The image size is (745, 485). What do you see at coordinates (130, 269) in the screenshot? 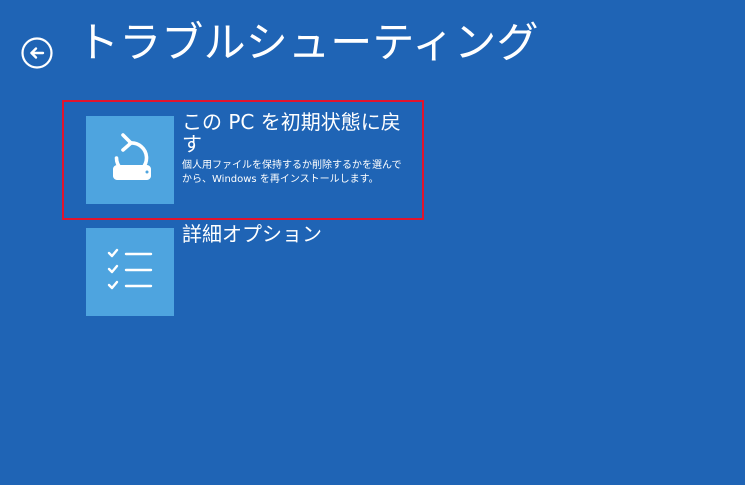
I see `checklist-icon` at bounding box center [130, 269].